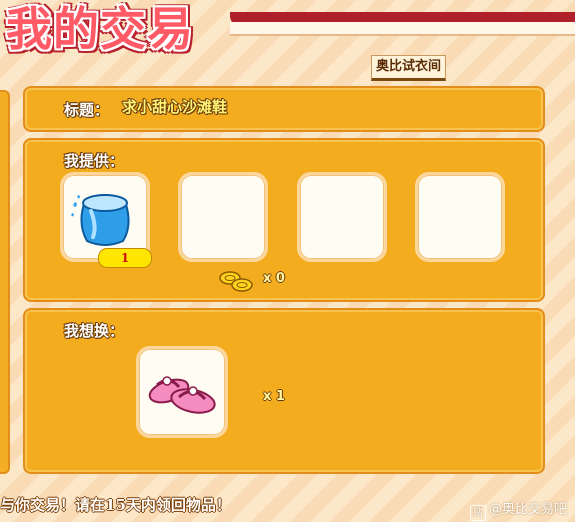 The width and height of the screenshot is (575, 522). I want to click on blue-pillow-icon, so click(100, 220).